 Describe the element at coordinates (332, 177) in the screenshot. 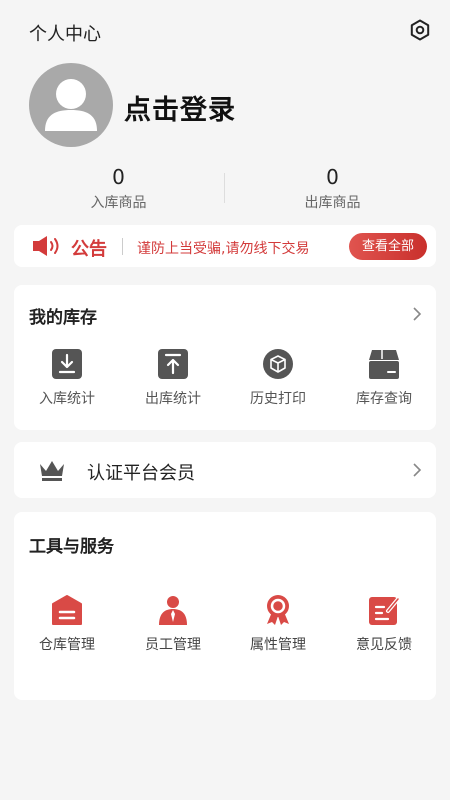

I see `outbound-goods-count: 0` at that location.